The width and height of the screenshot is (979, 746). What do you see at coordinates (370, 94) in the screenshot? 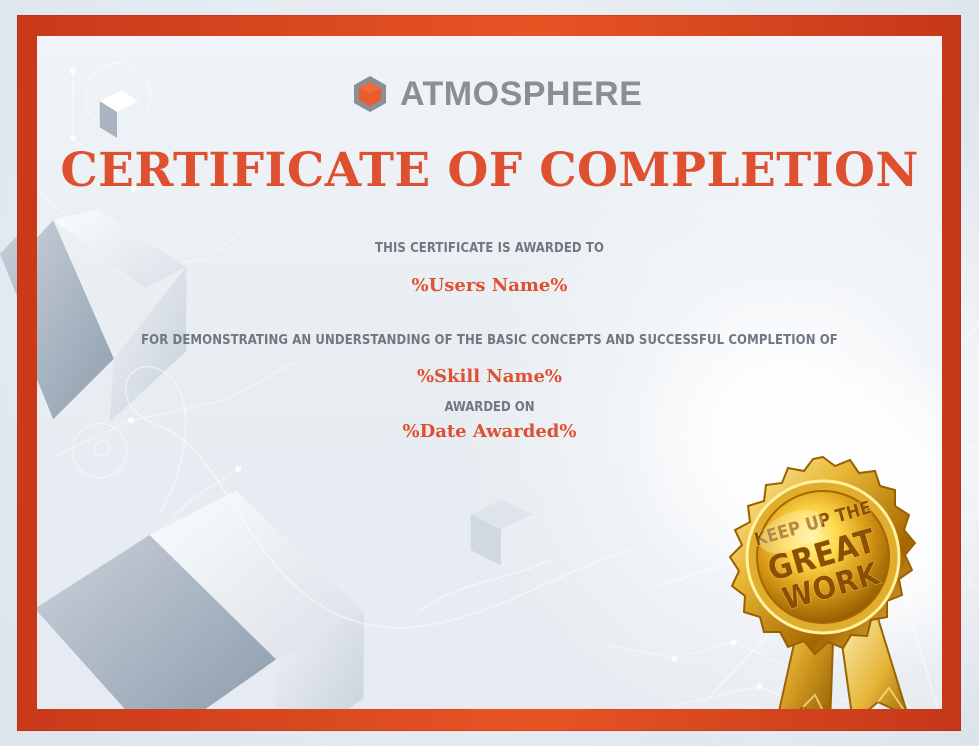
I see `hexagon-logo-icon` at bounding box center [370, 94].